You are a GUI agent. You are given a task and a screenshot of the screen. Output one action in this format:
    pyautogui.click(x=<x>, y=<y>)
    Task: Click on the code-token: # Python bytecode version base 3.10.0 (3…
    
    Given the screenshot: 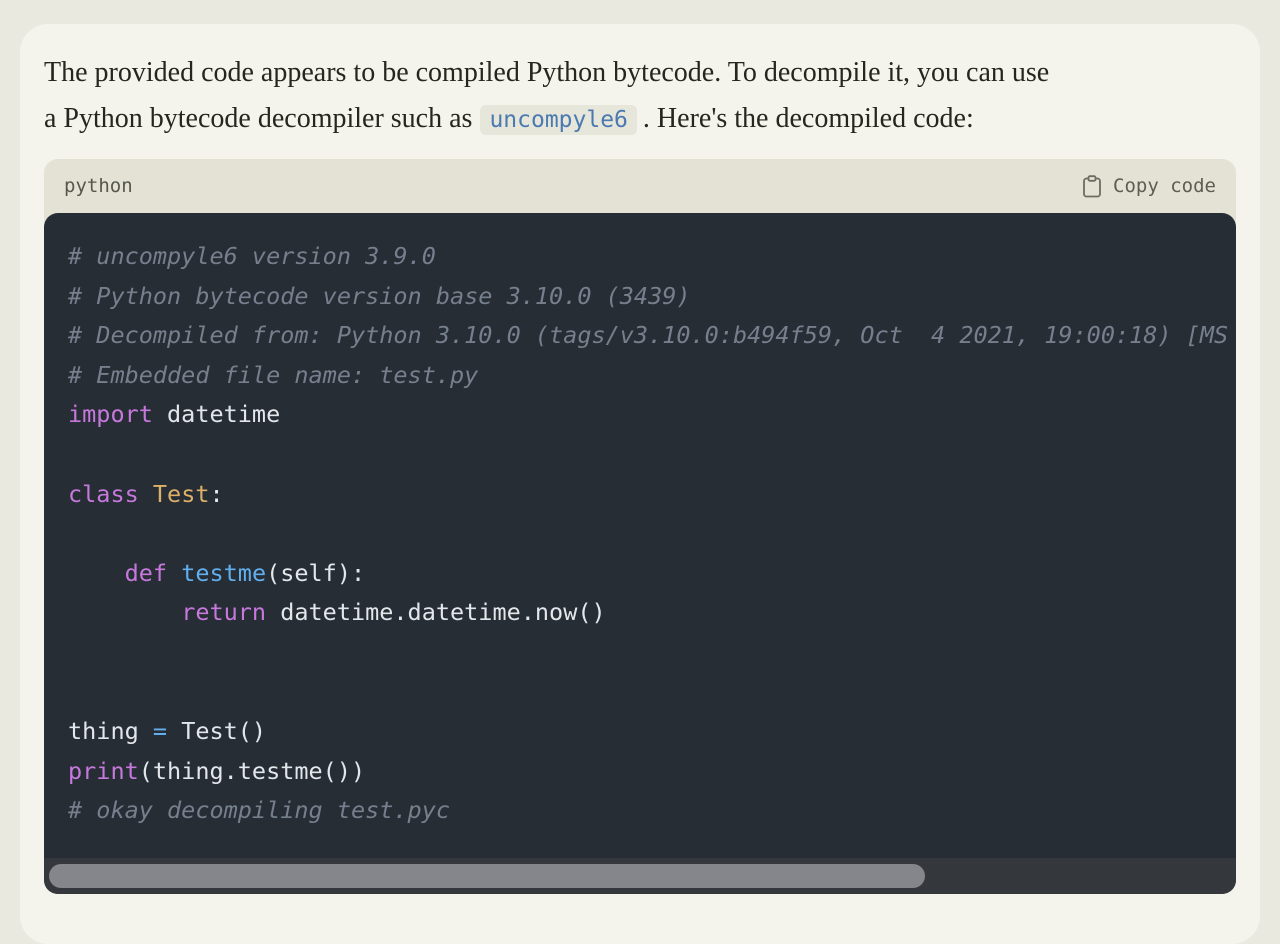 What is the action you would take?
    pyautogui.click(x=379, y=295)
    